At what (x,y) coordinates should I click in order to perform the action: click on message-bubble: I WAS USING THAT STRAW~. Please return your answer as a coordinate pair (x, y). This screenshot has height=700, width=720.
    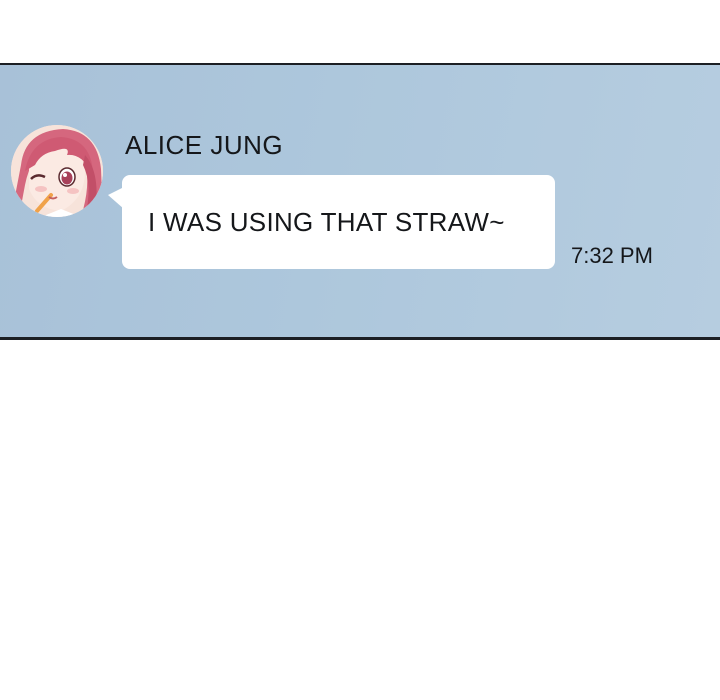
    Looking at the image, I should click on (331, 222).